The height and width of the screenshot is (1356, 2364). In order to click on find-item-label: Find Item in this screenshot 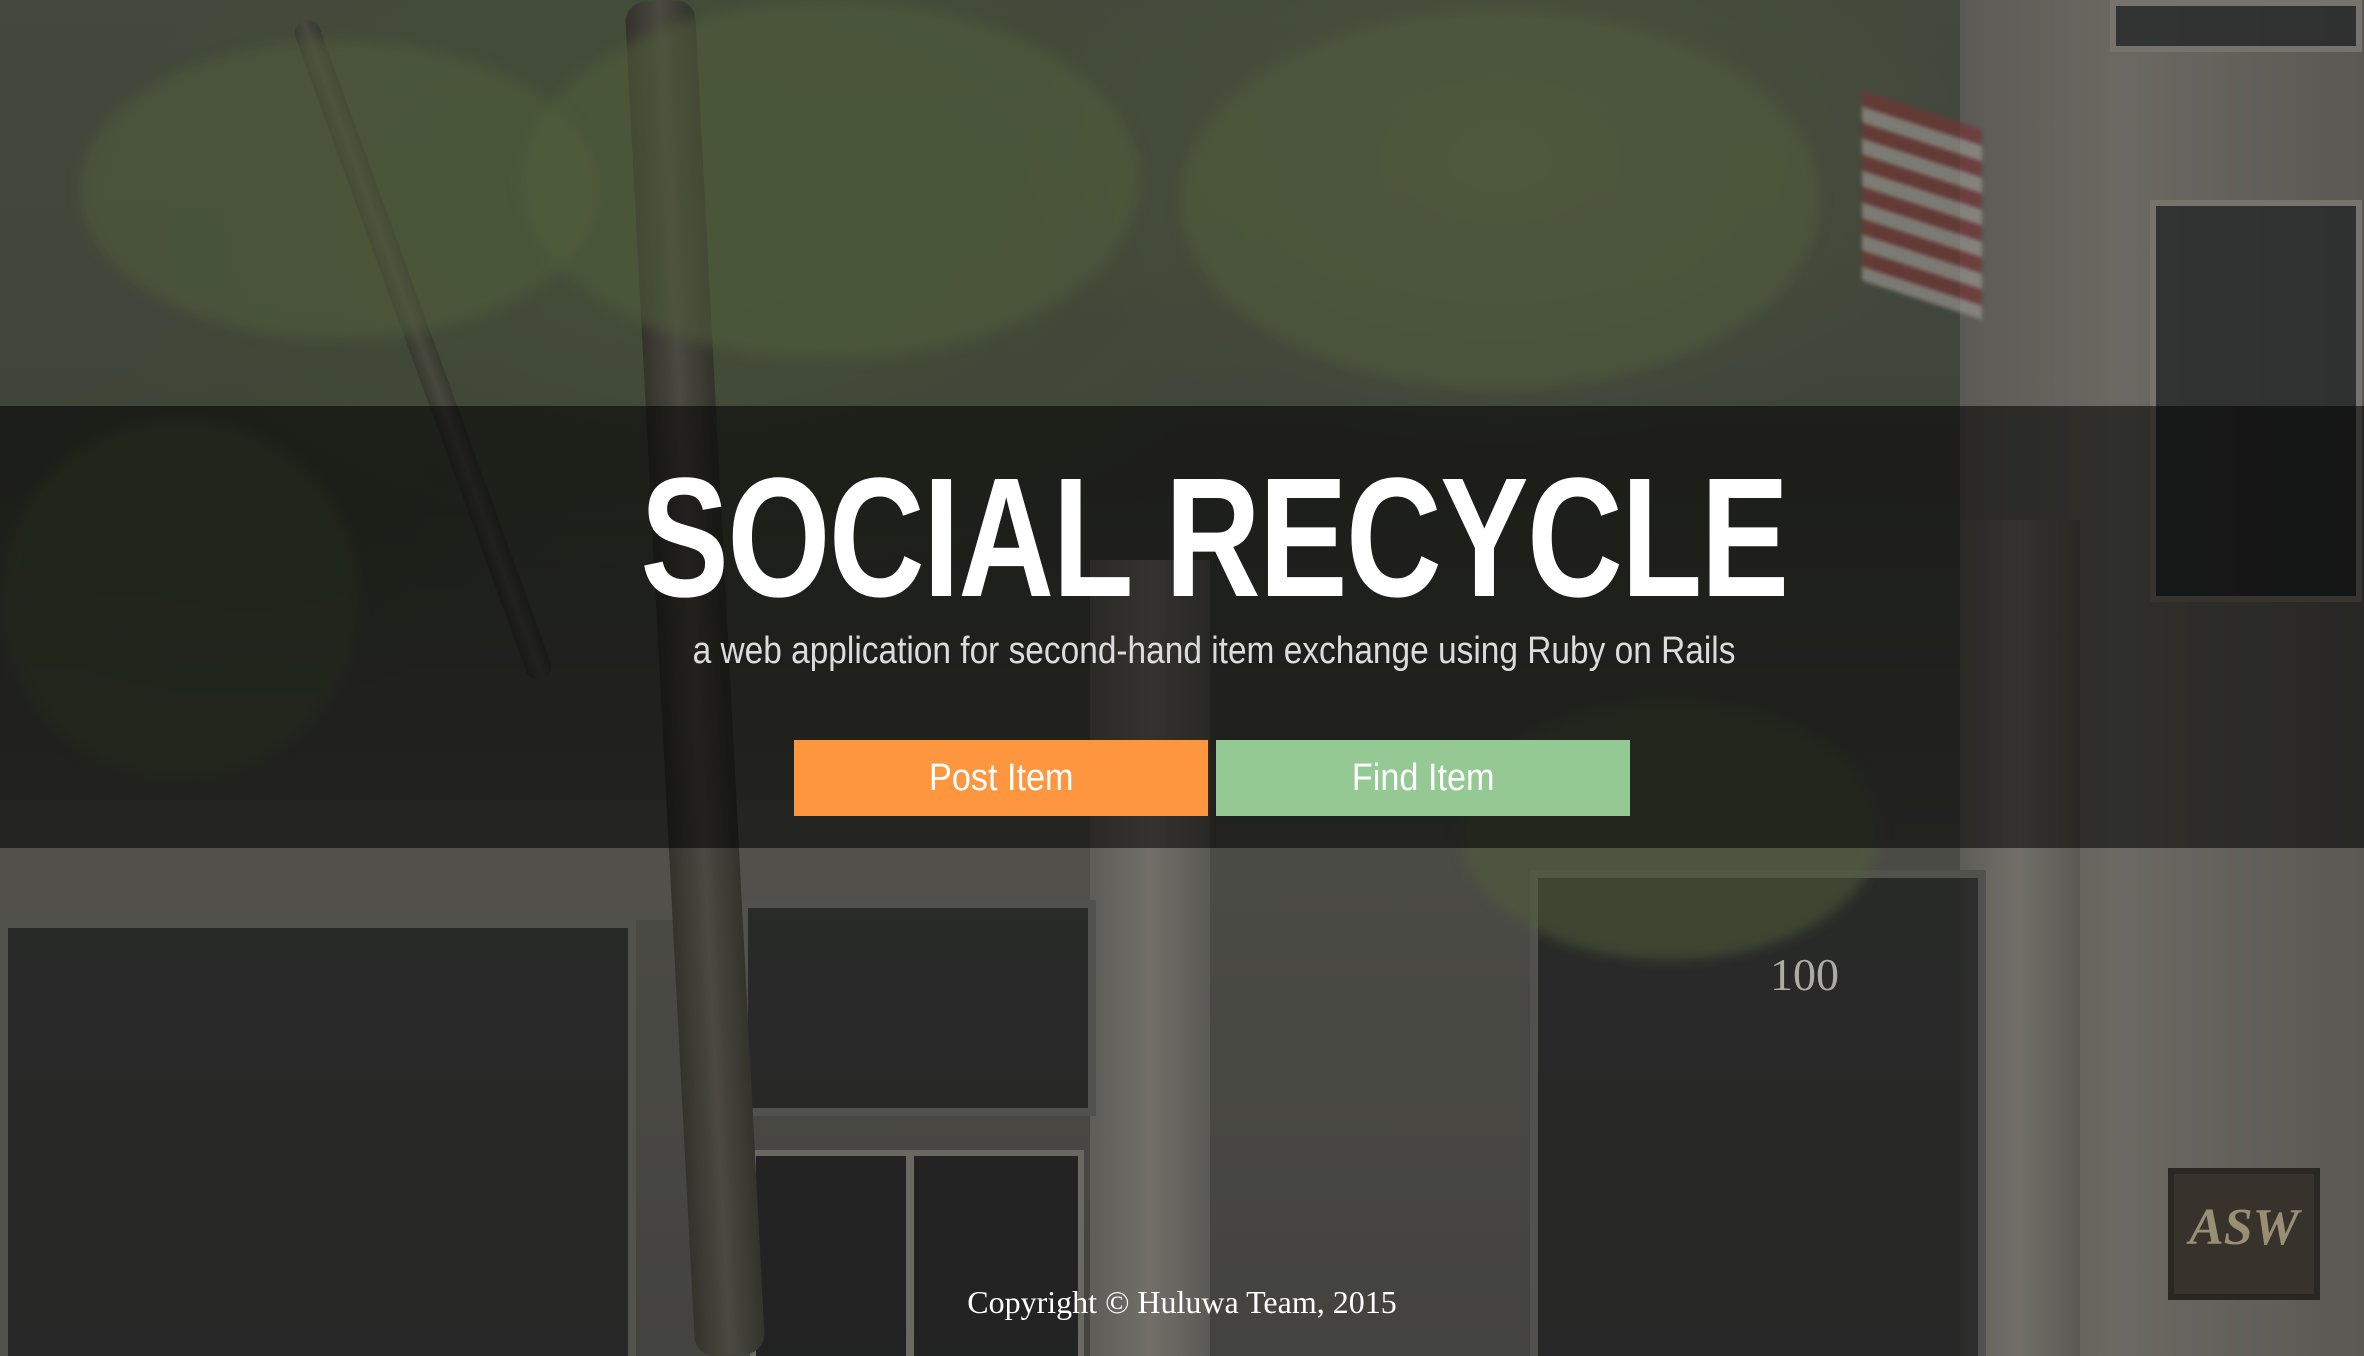, I will do `click(1423, 778)`.